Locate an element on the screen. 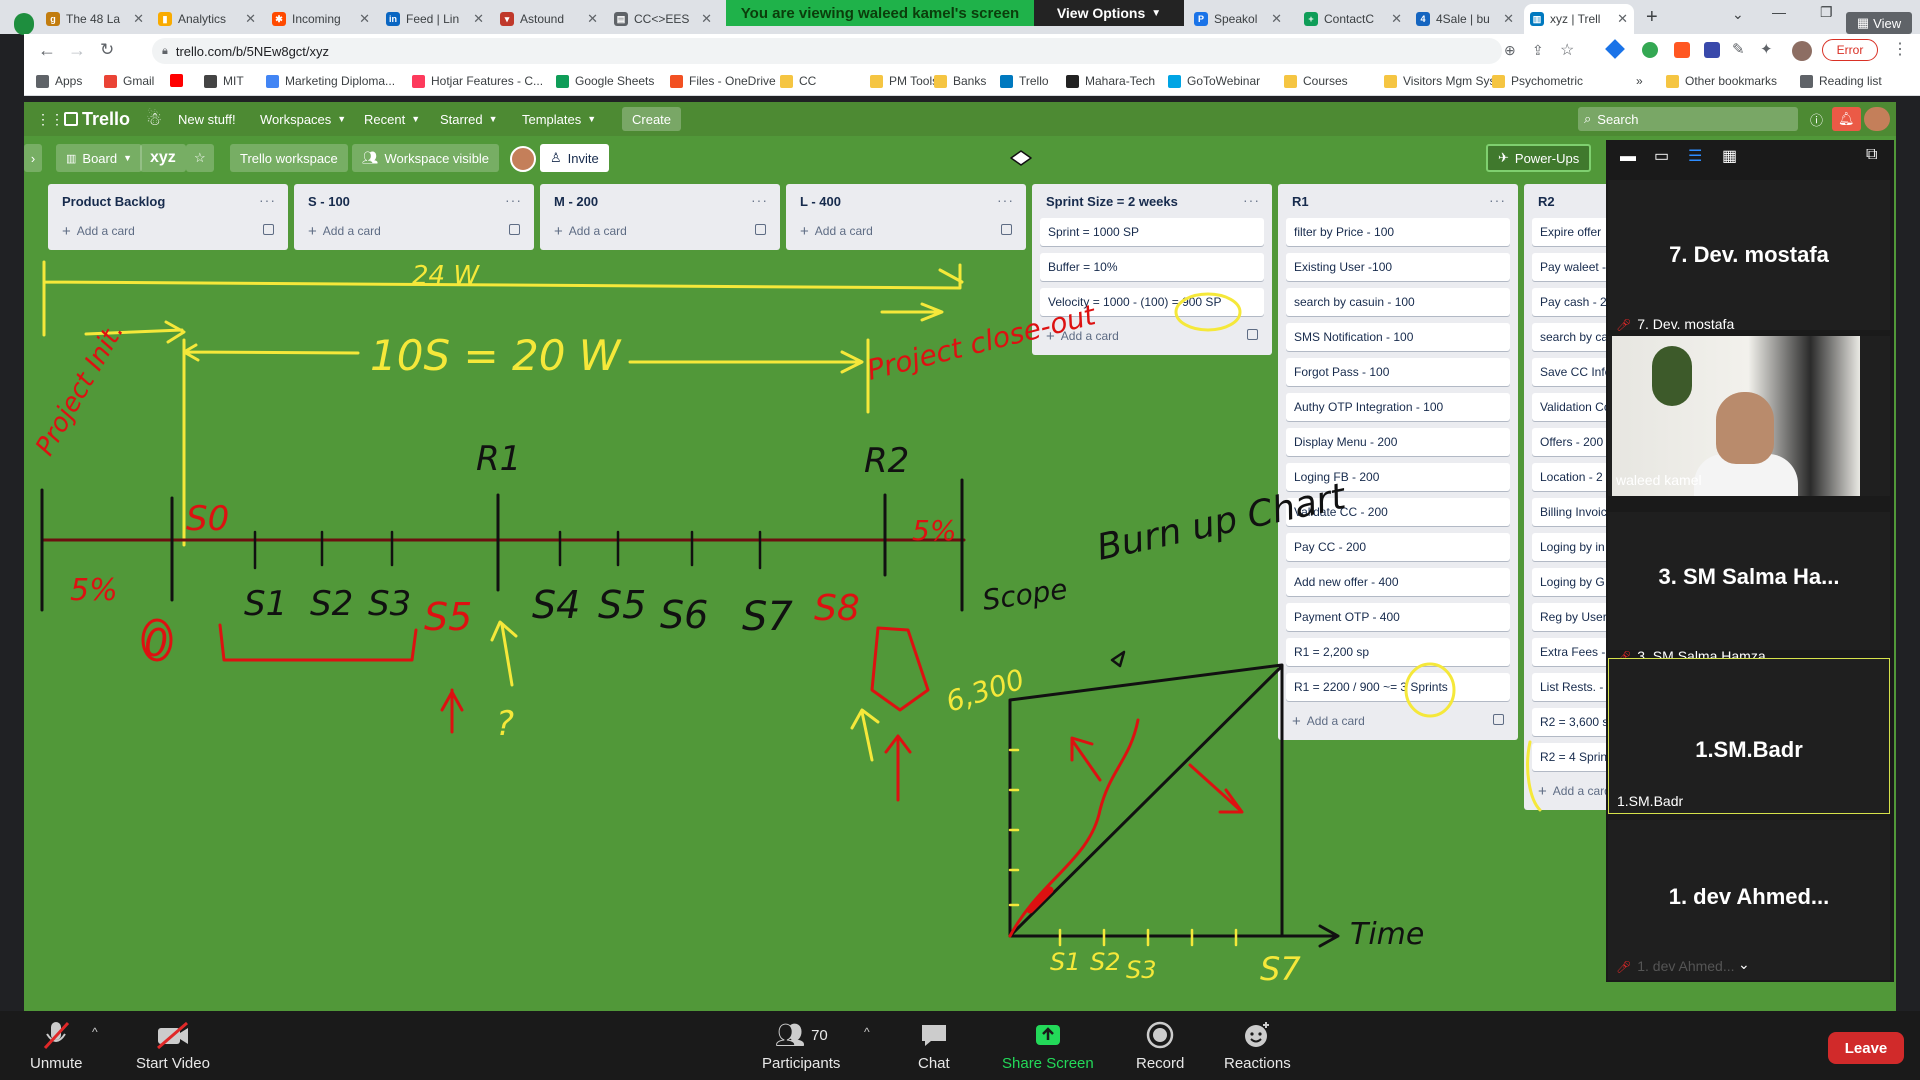 The width and height of the screenshot is (1920, 1080). info-icon: ⓘ is located at coordinates (1816, 119).